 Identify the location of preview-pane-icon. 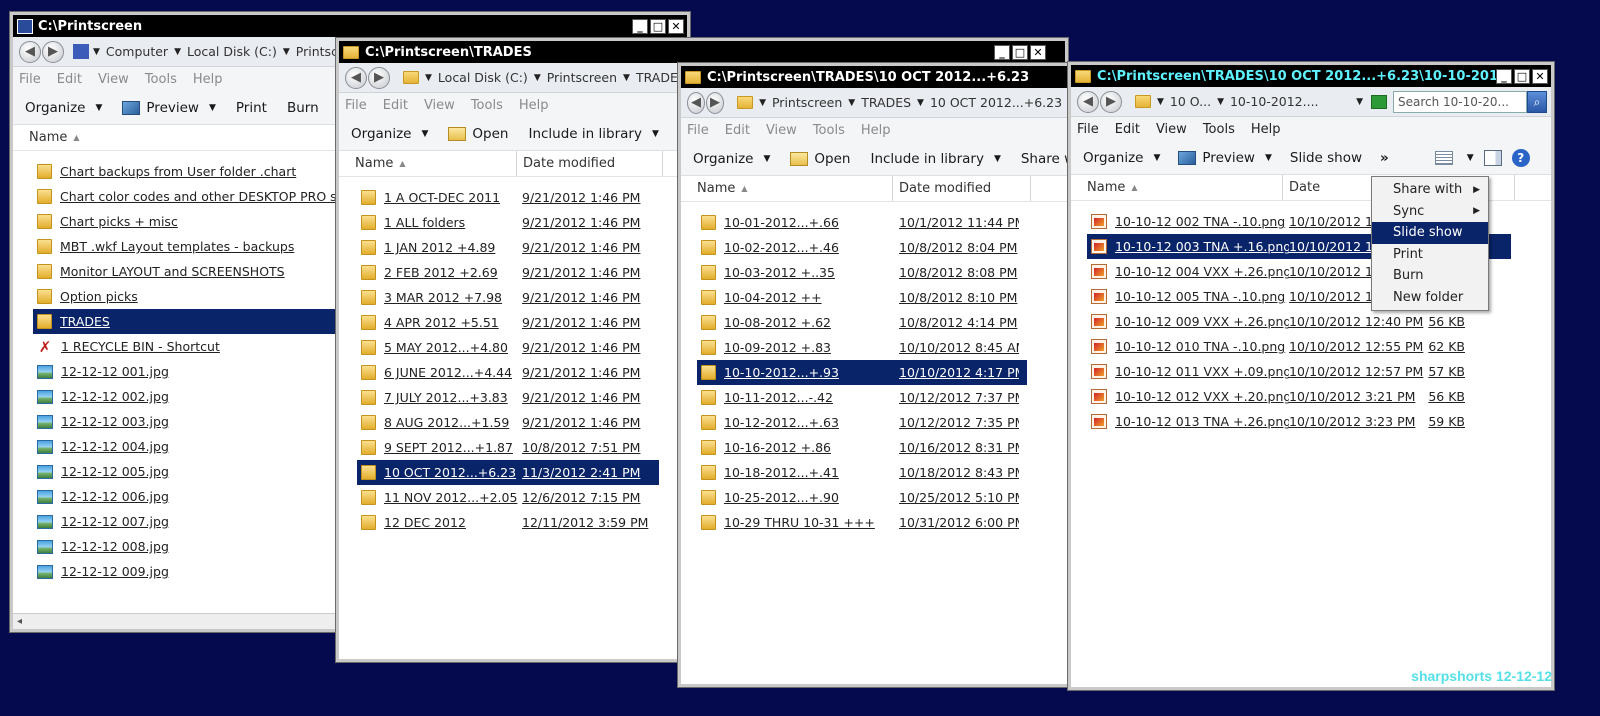
(1492, 157).